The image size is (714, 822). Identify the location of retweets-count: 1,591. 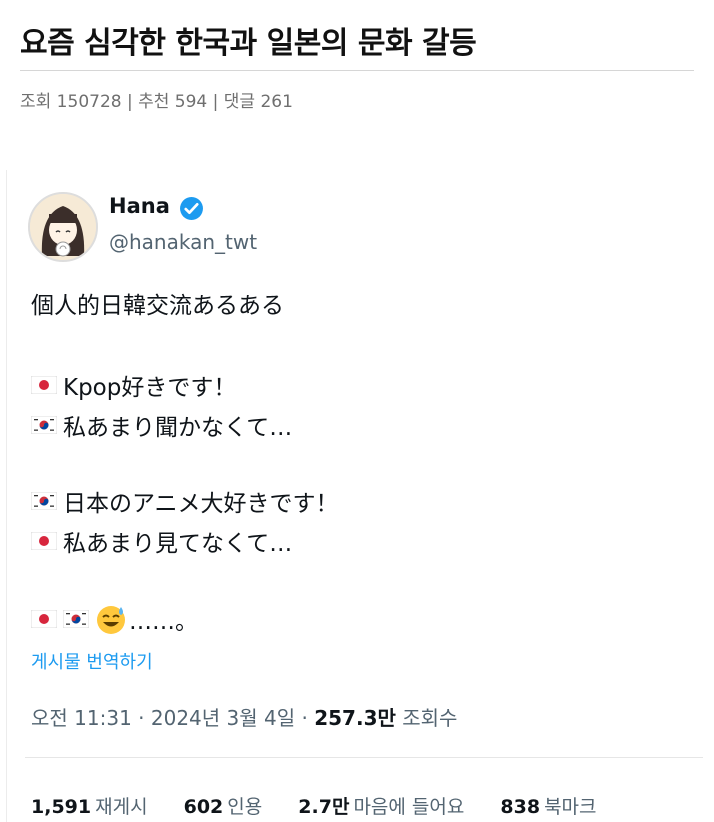
(61, 807).